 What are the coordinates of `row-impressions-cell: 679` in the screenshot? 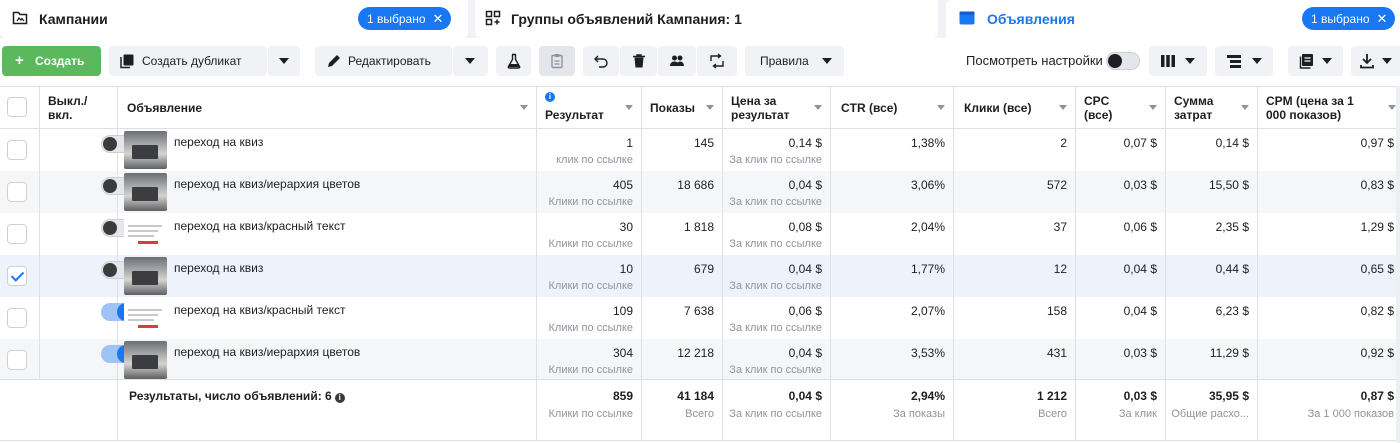 It's located at (682, 276).